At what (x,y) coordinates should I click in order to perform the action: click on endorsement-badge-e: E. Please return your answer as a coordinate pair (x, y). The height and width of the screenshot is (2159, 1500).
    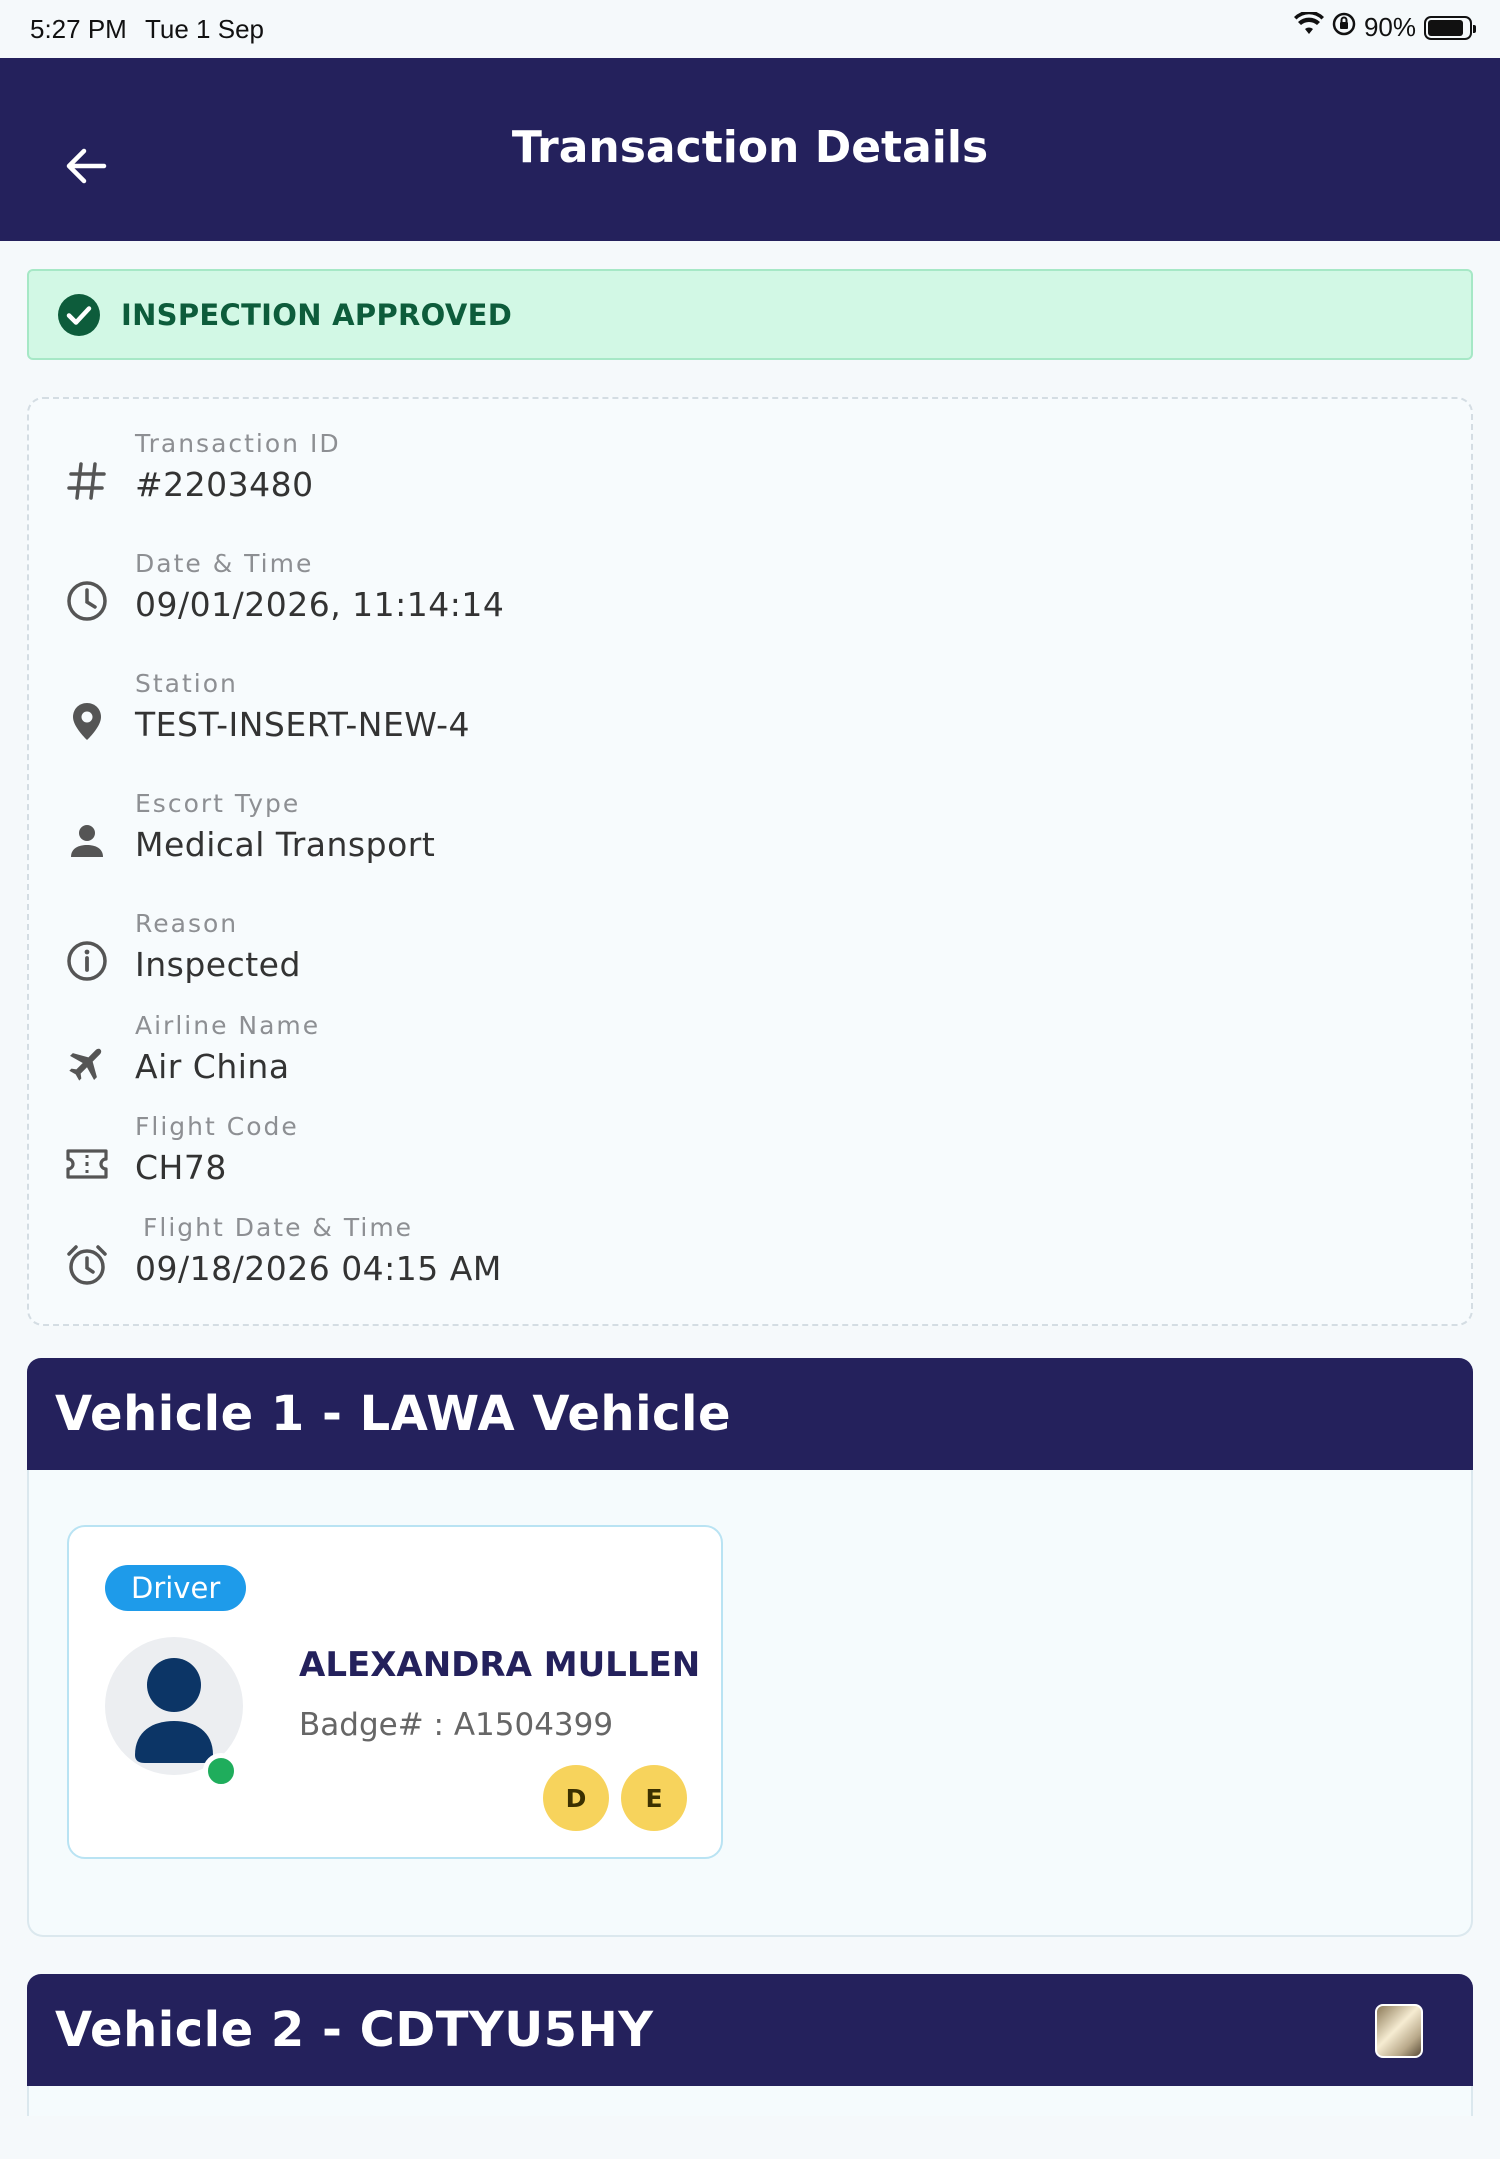
    Looking at the image, I should click on (654, 1798).